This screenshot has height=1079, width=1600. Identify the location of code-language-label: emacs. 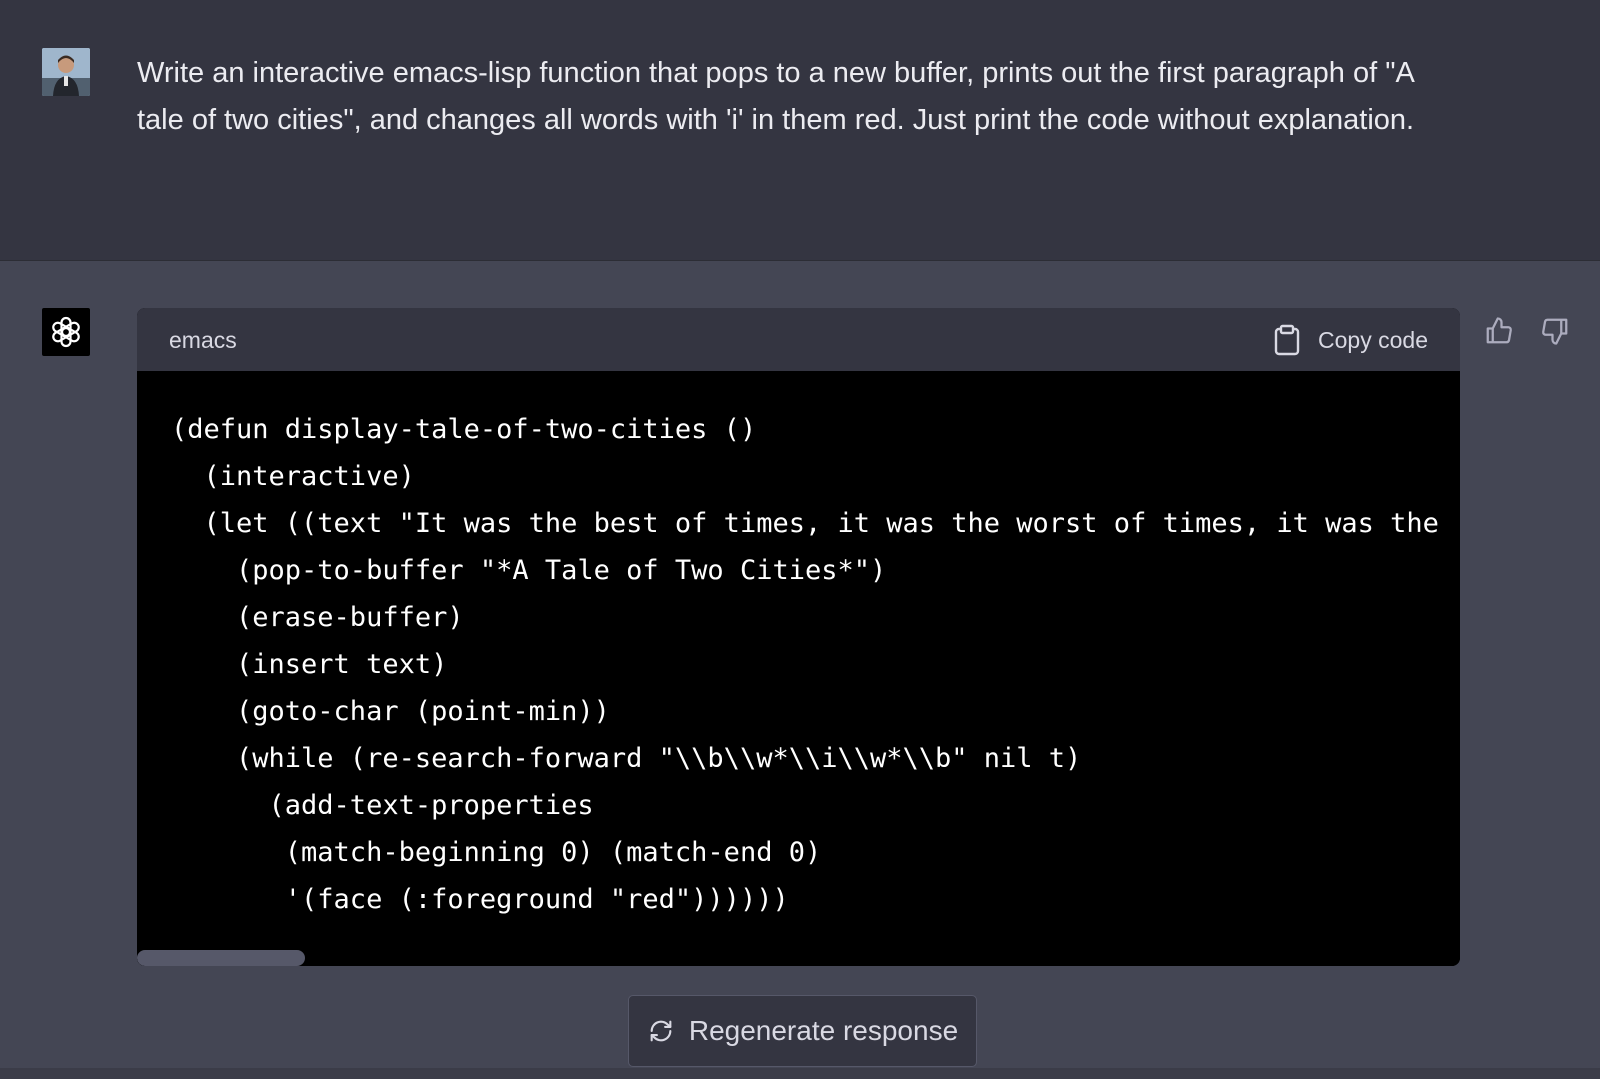
(203, 340).